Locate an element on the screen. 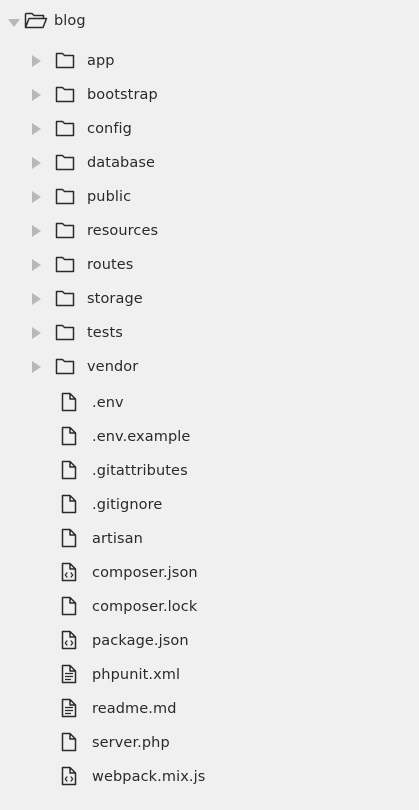  tree-folder-label: config is located at coordinates (109, 129).